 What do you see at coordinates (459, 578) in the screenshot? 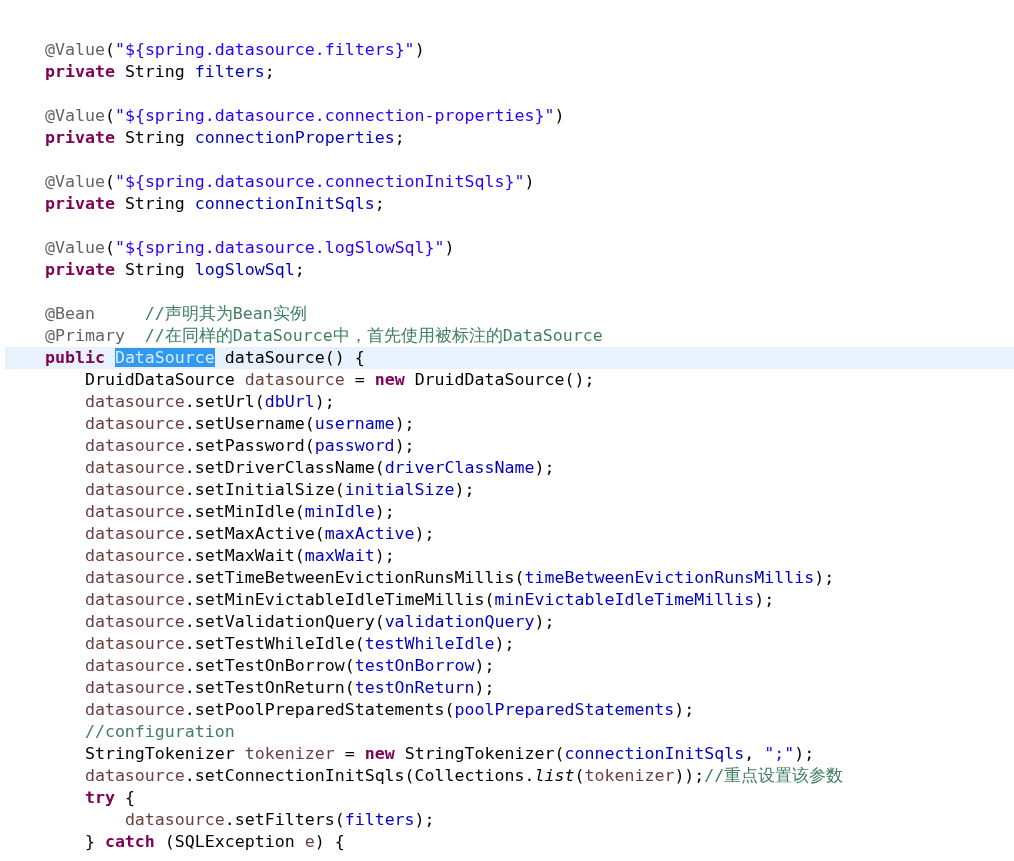
I see `code-line: datasource.setTimeBetweenEvictionRunsMillis(timeBetweenEvictionRunsMillis);` at bounding box center [459, 578].